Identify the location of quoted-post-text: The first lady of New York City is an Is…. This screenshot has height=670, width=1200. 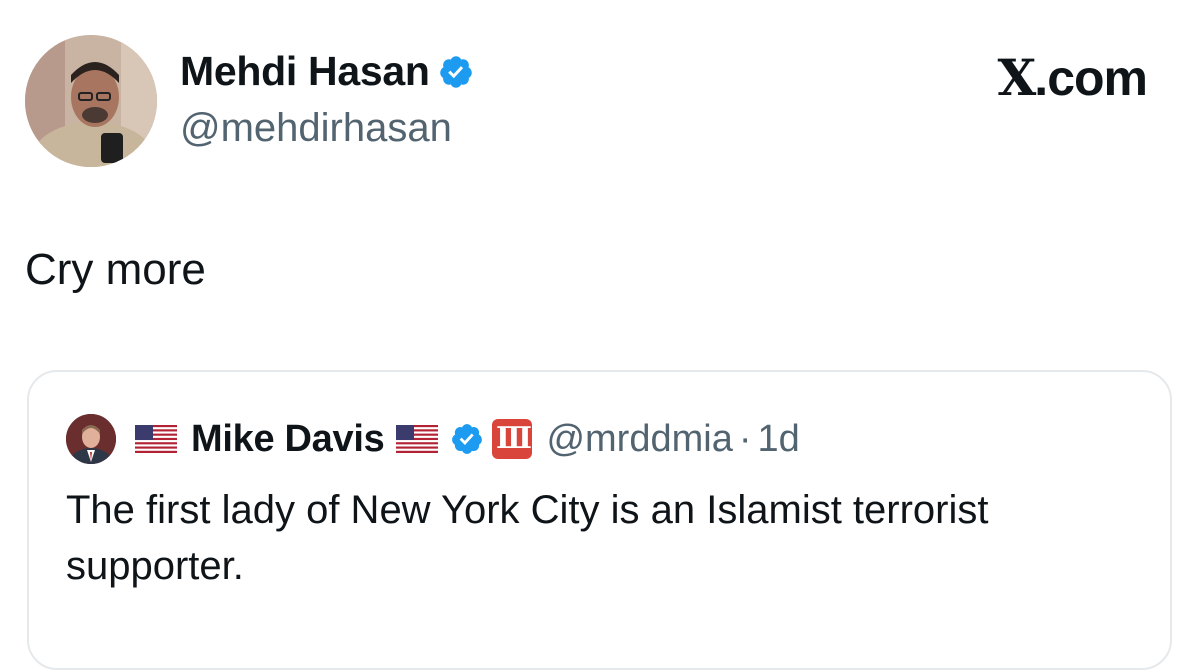
(527, 538).